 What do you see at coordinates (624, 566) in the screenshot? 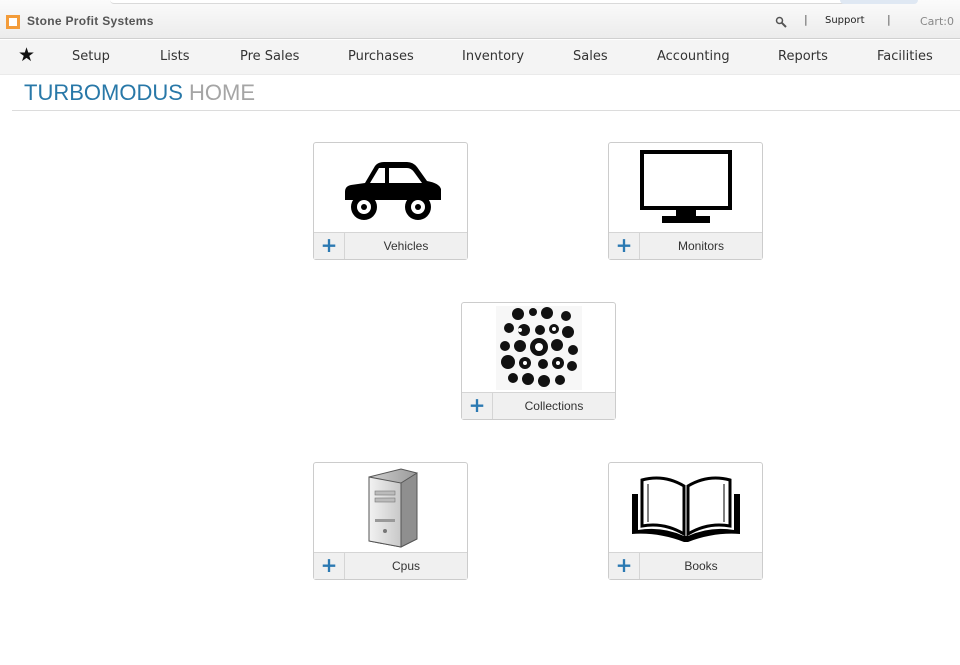
I see `add-book-button: +` at bounding box center [624, 566].